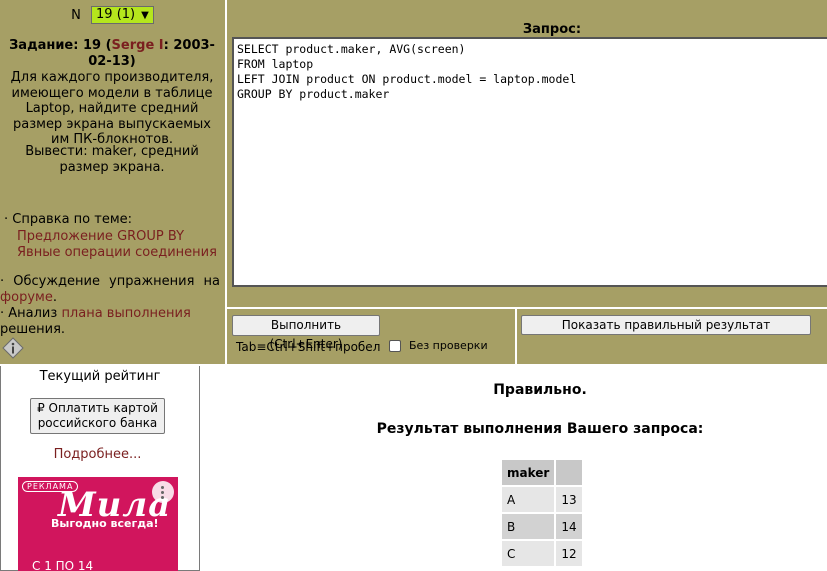  I want to click on column-header-avg, so click(569, 472).